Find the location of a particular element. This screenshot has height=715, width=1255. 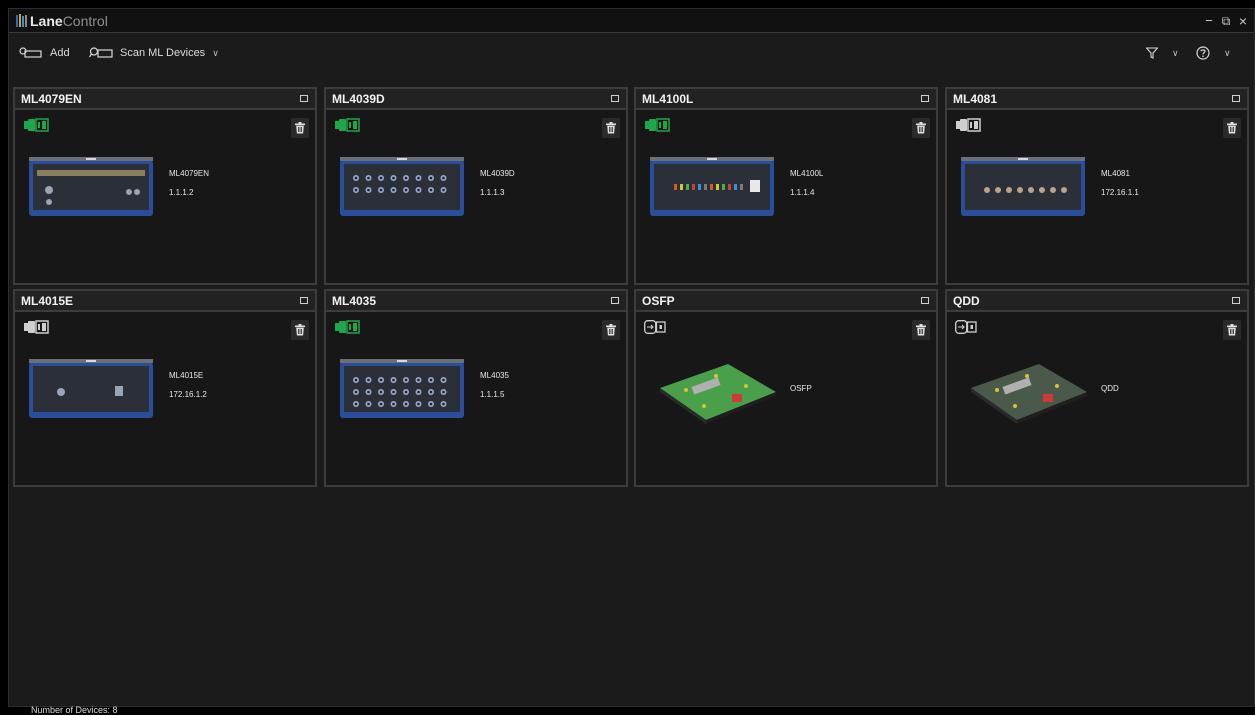

add-button: Add is located at coordinates (44, 53).